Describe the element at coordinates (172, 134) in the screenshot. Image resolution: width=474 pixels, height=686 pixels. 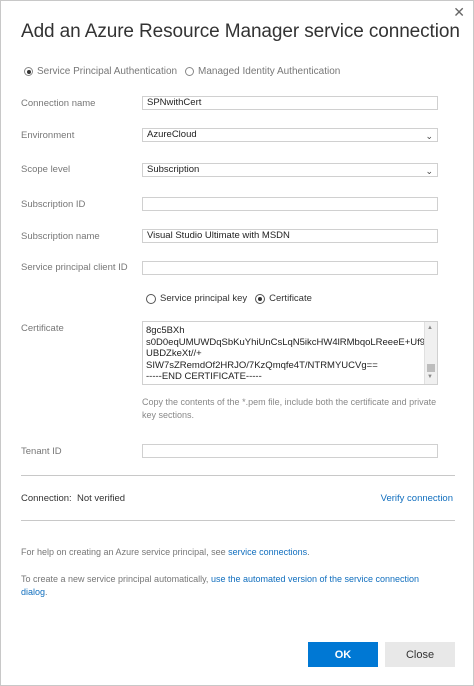
I see `environment-value: AzureCloud` at that location.